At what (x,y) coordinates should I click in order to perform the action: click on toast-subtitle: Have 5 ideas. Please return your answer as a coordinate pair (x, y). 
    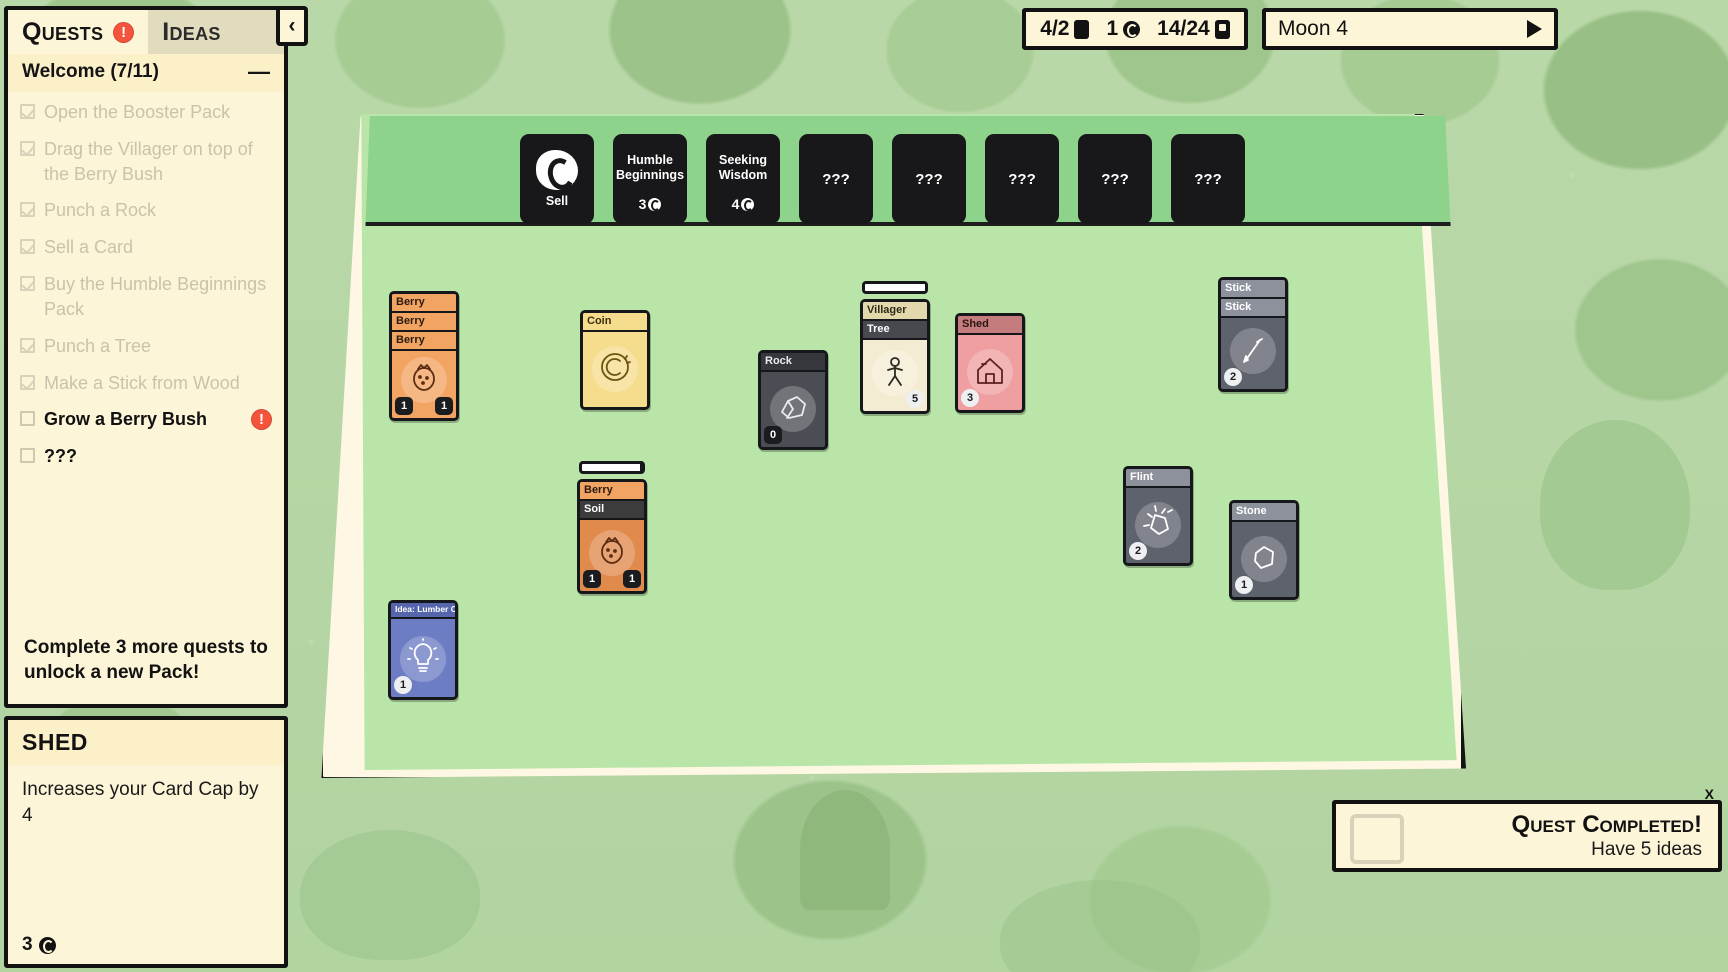
    Looking at the image, I should click on (1646, 849).